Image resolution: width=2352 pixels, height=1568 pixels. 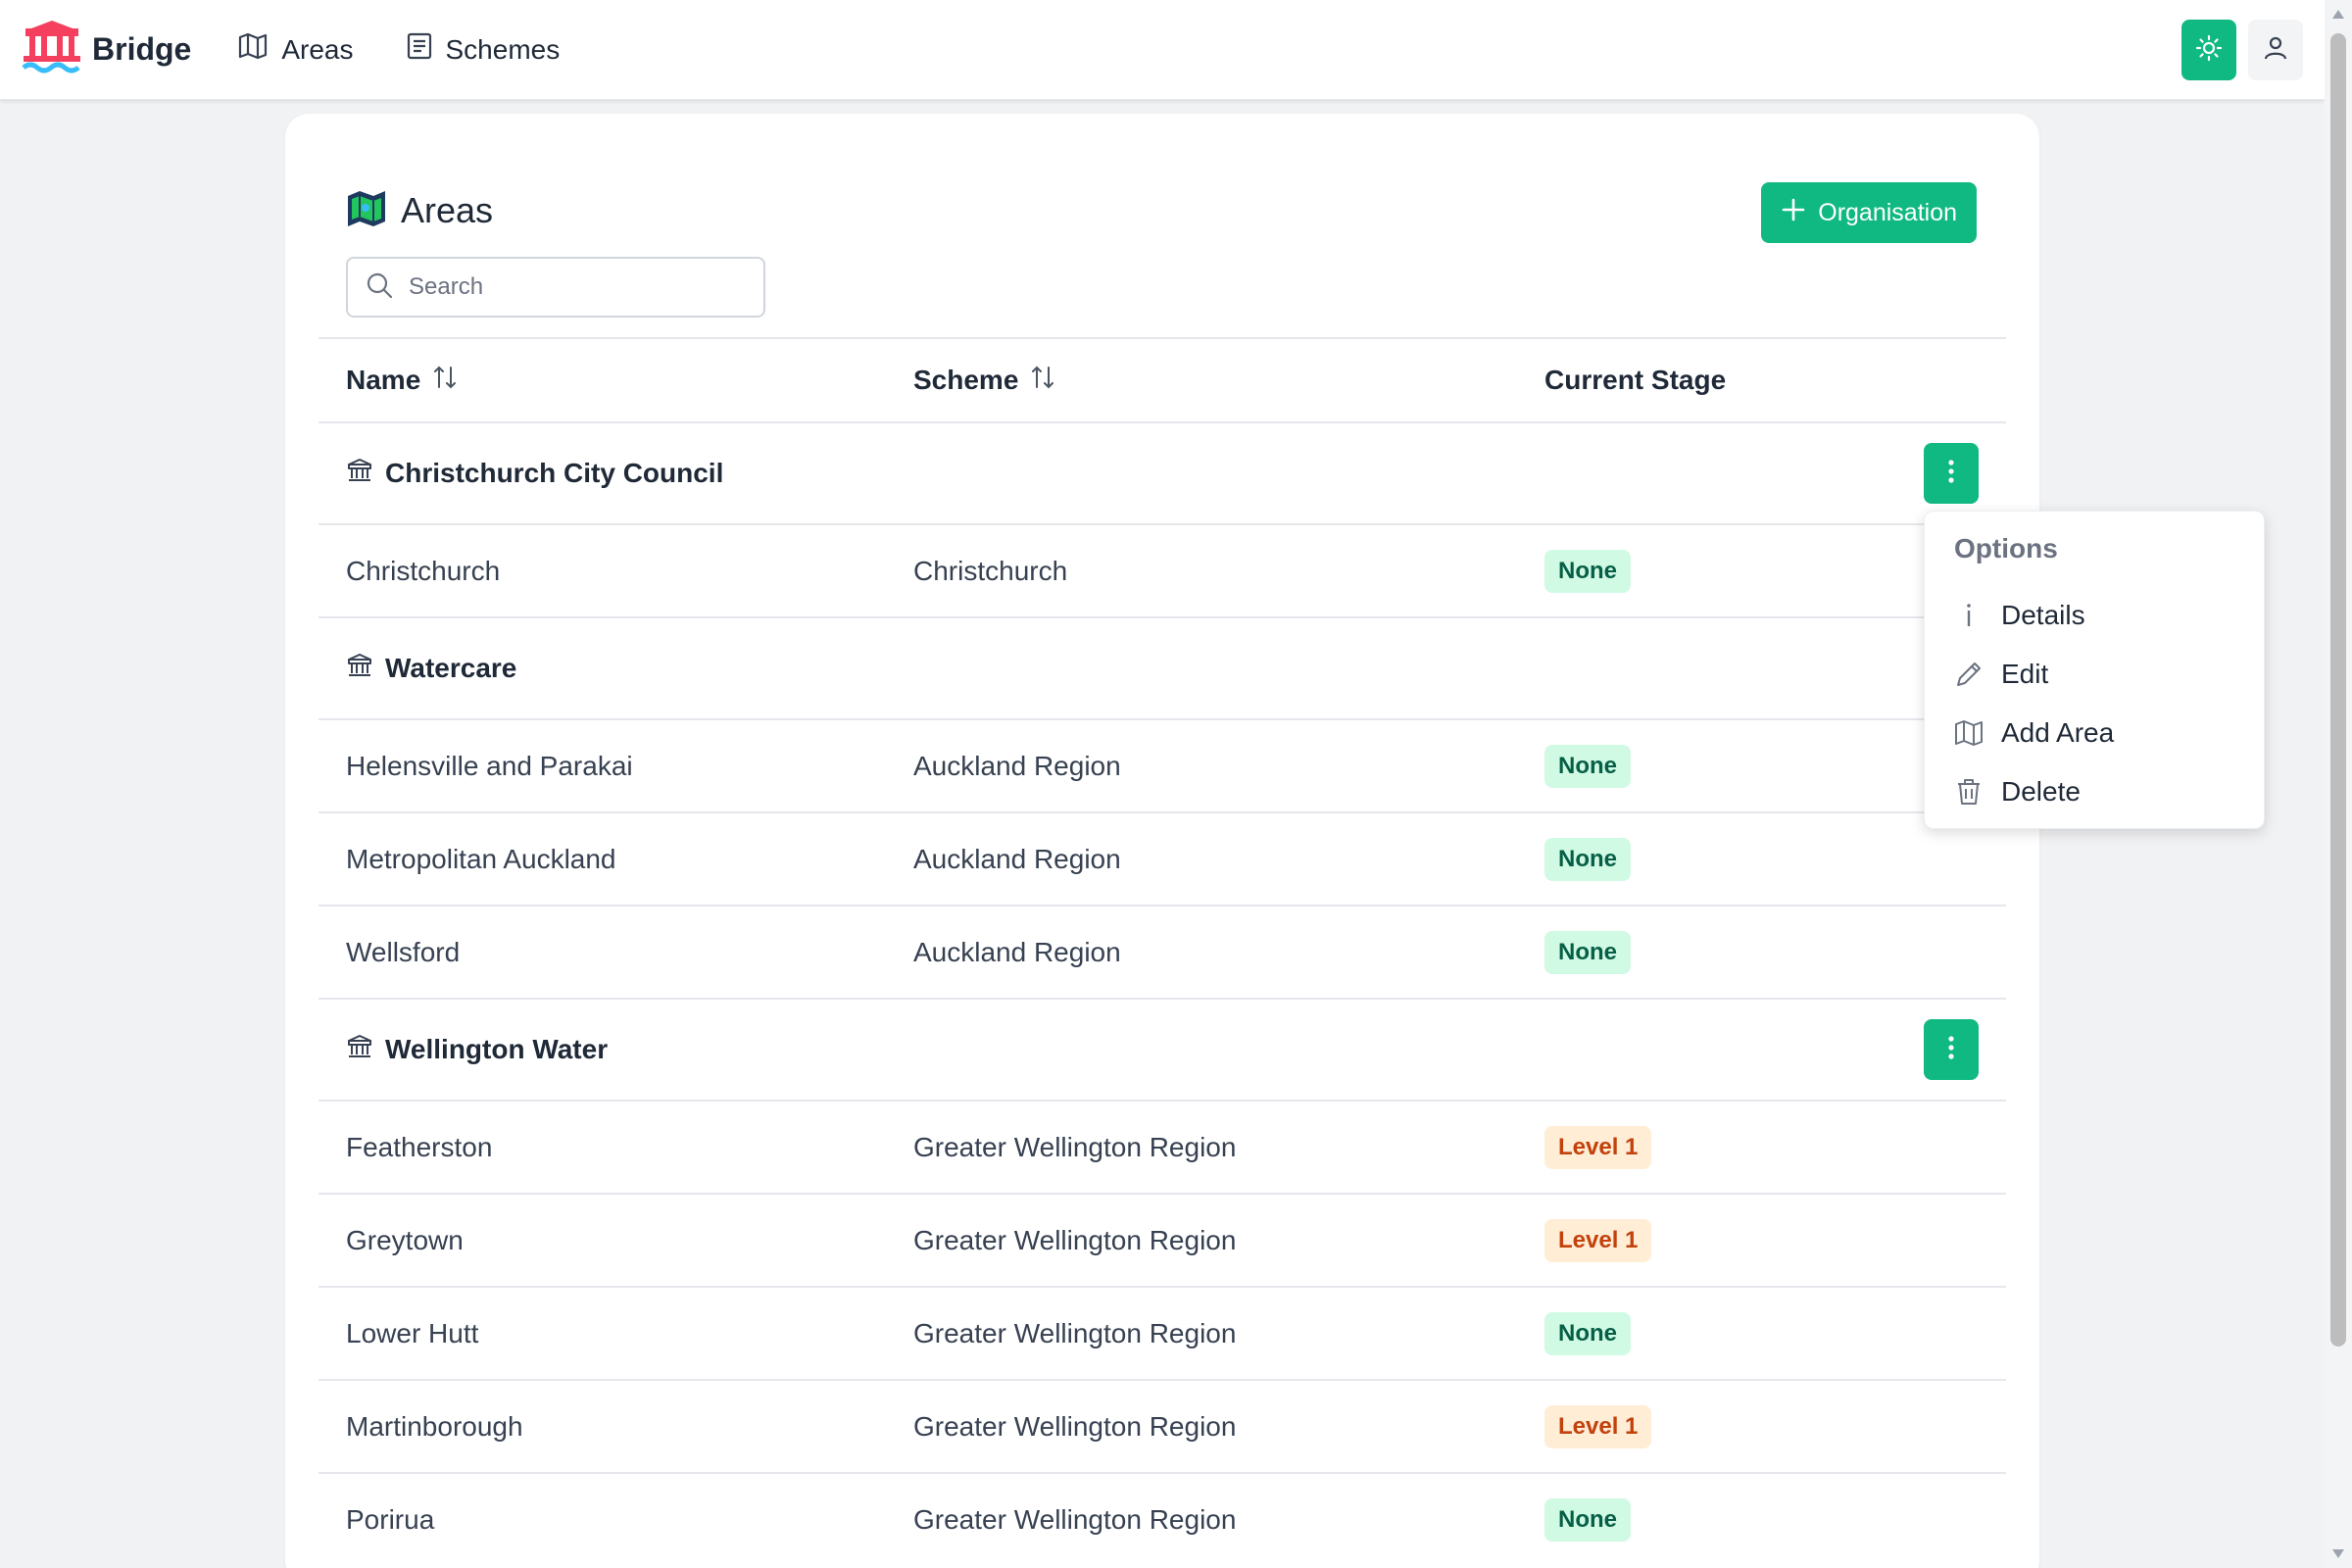 What do you see at coordinates (2338, 1553) in the screenshot?
I see `scroll-down-arrow` at bounding box center [2338, 1553].